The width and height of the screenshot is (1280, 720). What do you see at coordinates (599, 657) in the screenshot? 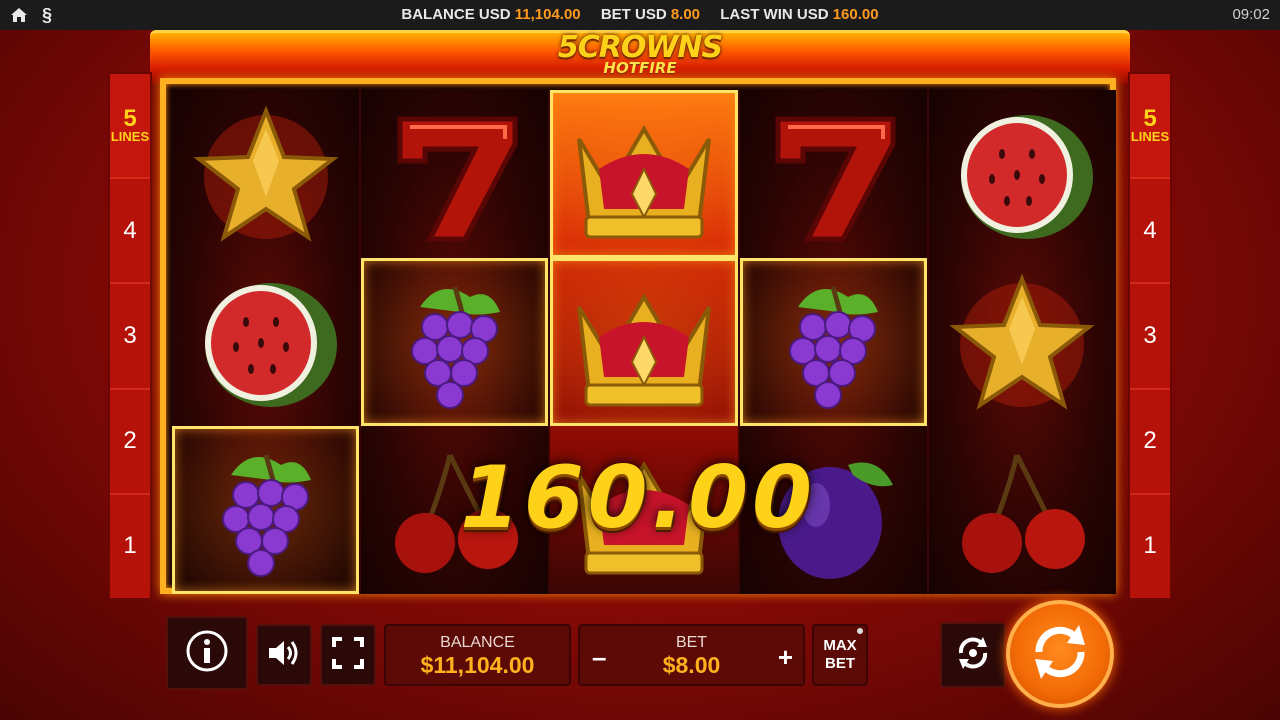
I see `bet-decrease-button: –` at bounding box center [599, 657].